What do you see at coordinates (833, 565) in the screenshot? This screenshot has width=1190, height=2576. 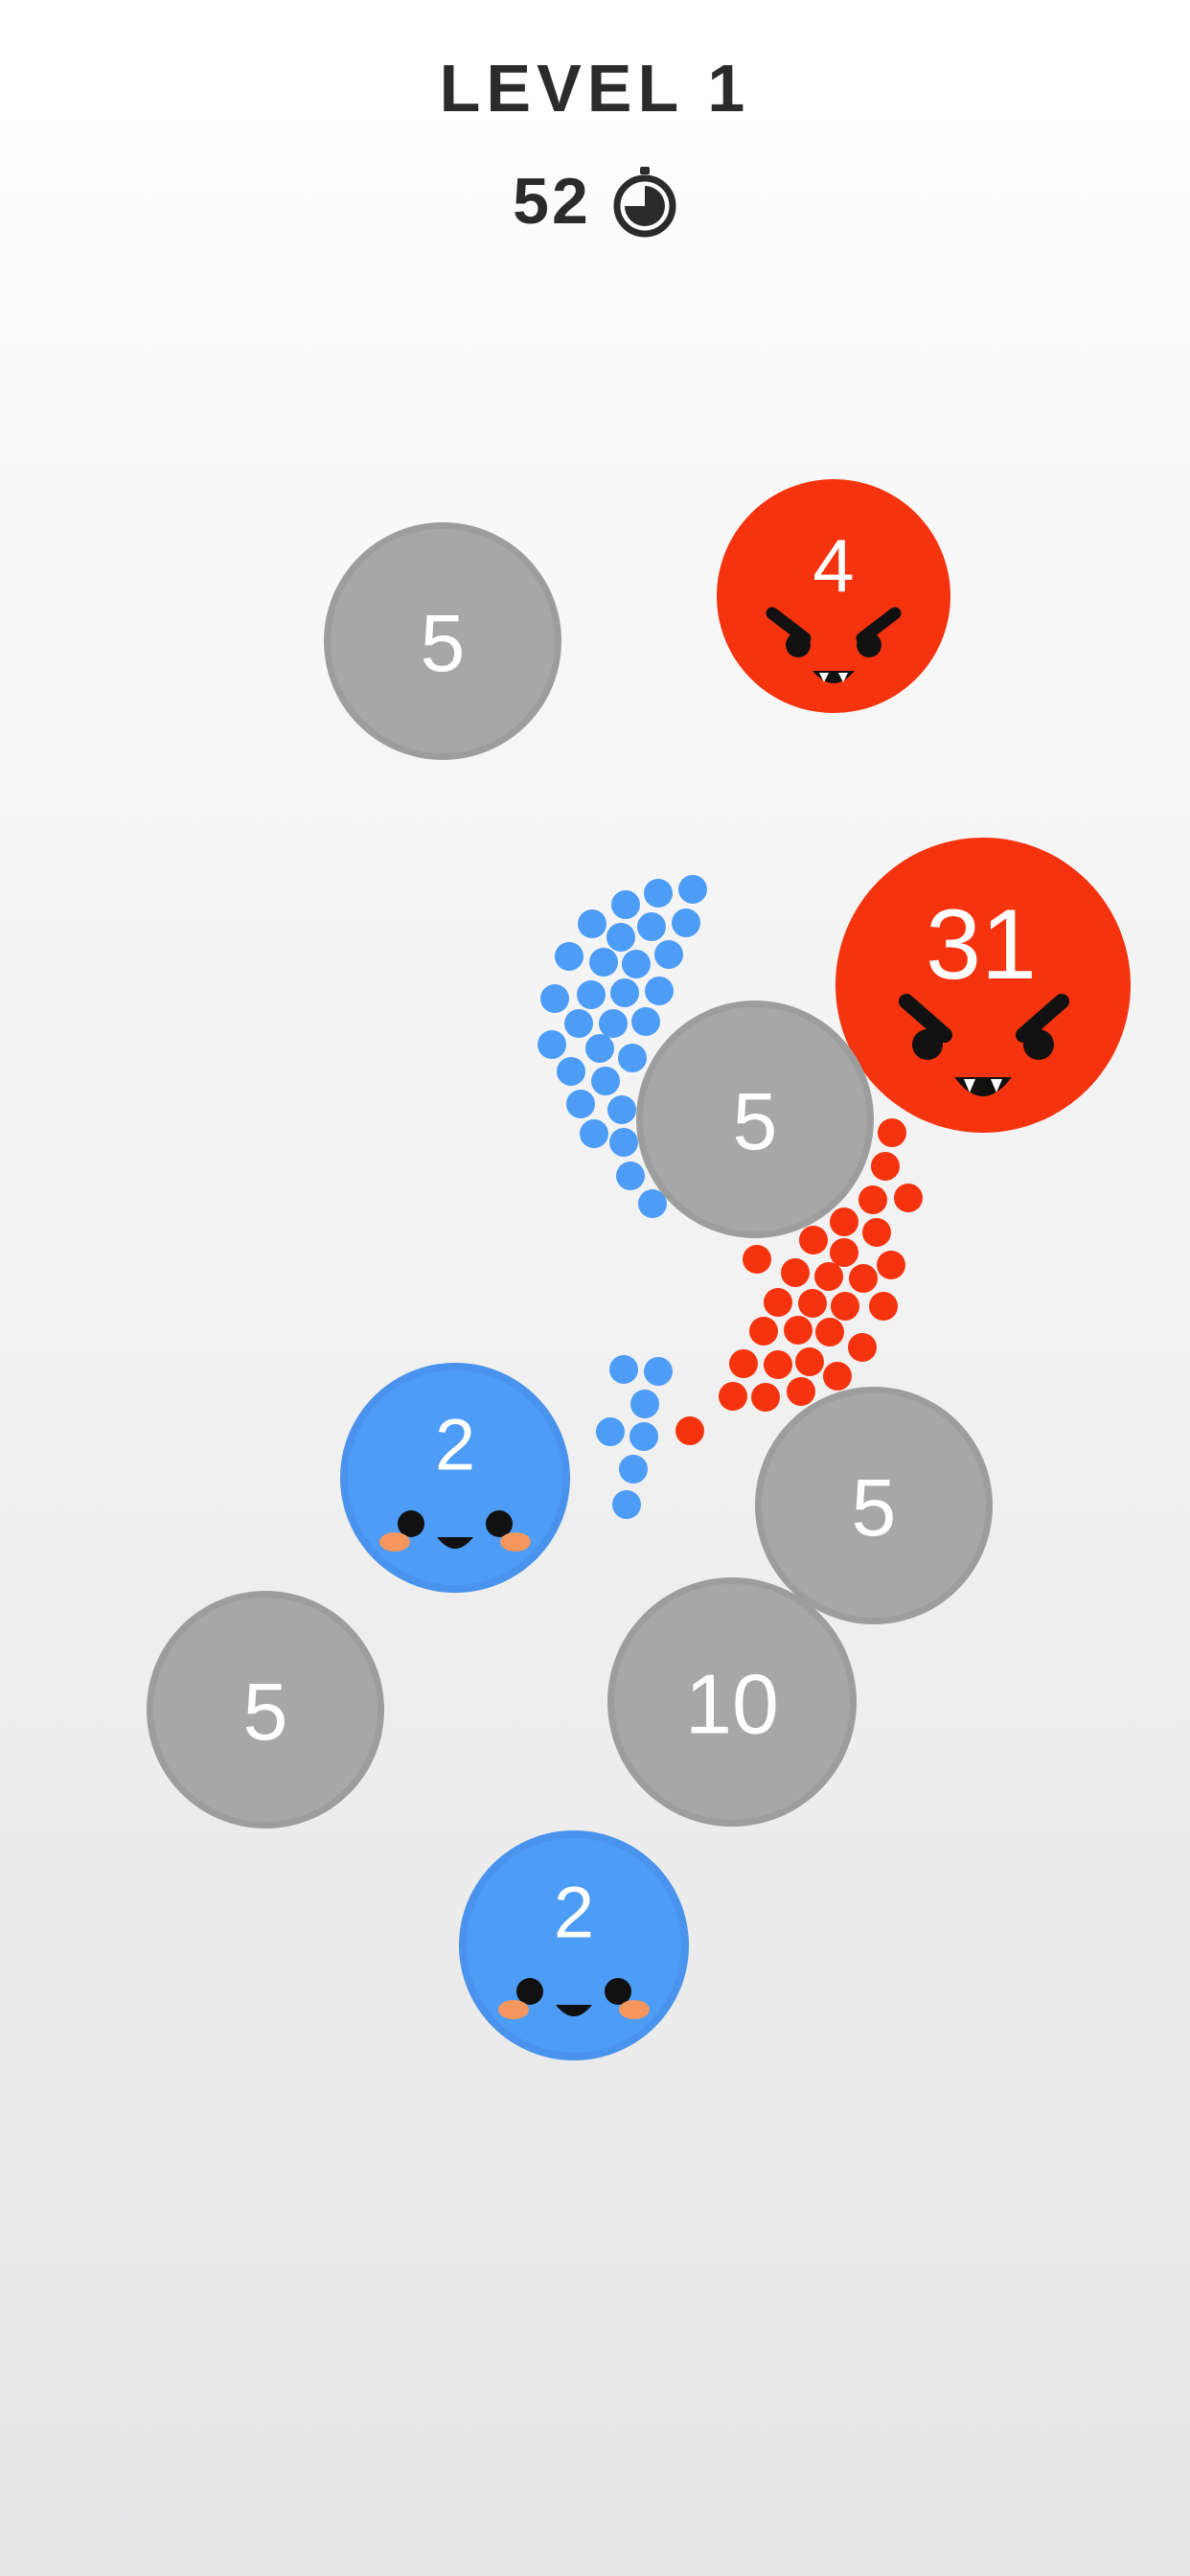 I see `base-count: 4` at bounding box center [833, 565].